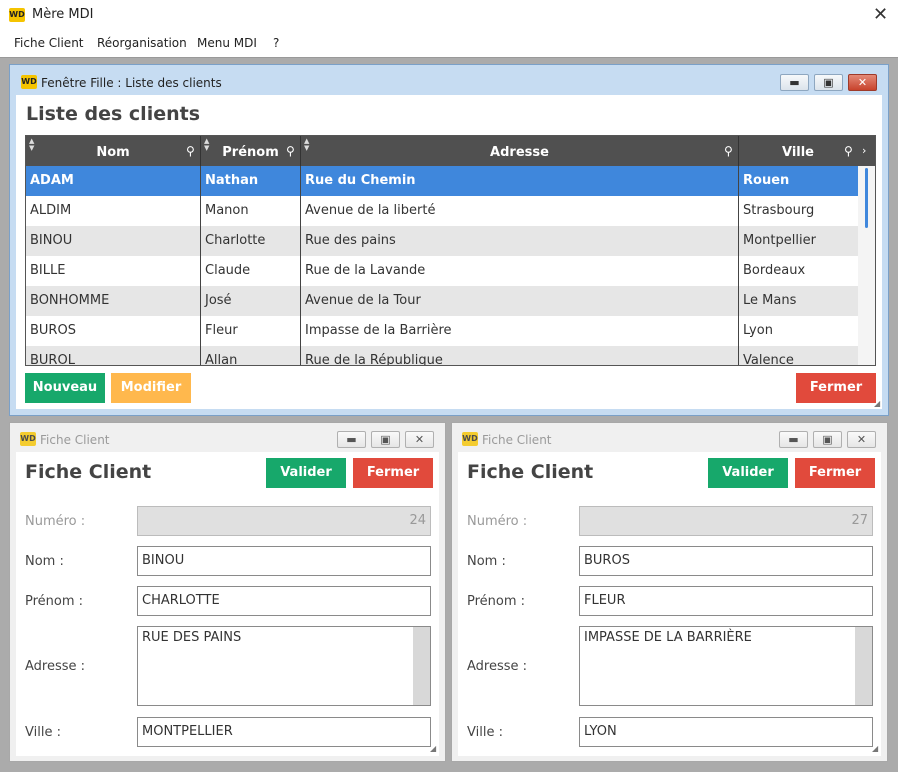 The image size is (898, 772). I want to click on cell-adresse: Impasse de la Barrière, so click(520, 331).